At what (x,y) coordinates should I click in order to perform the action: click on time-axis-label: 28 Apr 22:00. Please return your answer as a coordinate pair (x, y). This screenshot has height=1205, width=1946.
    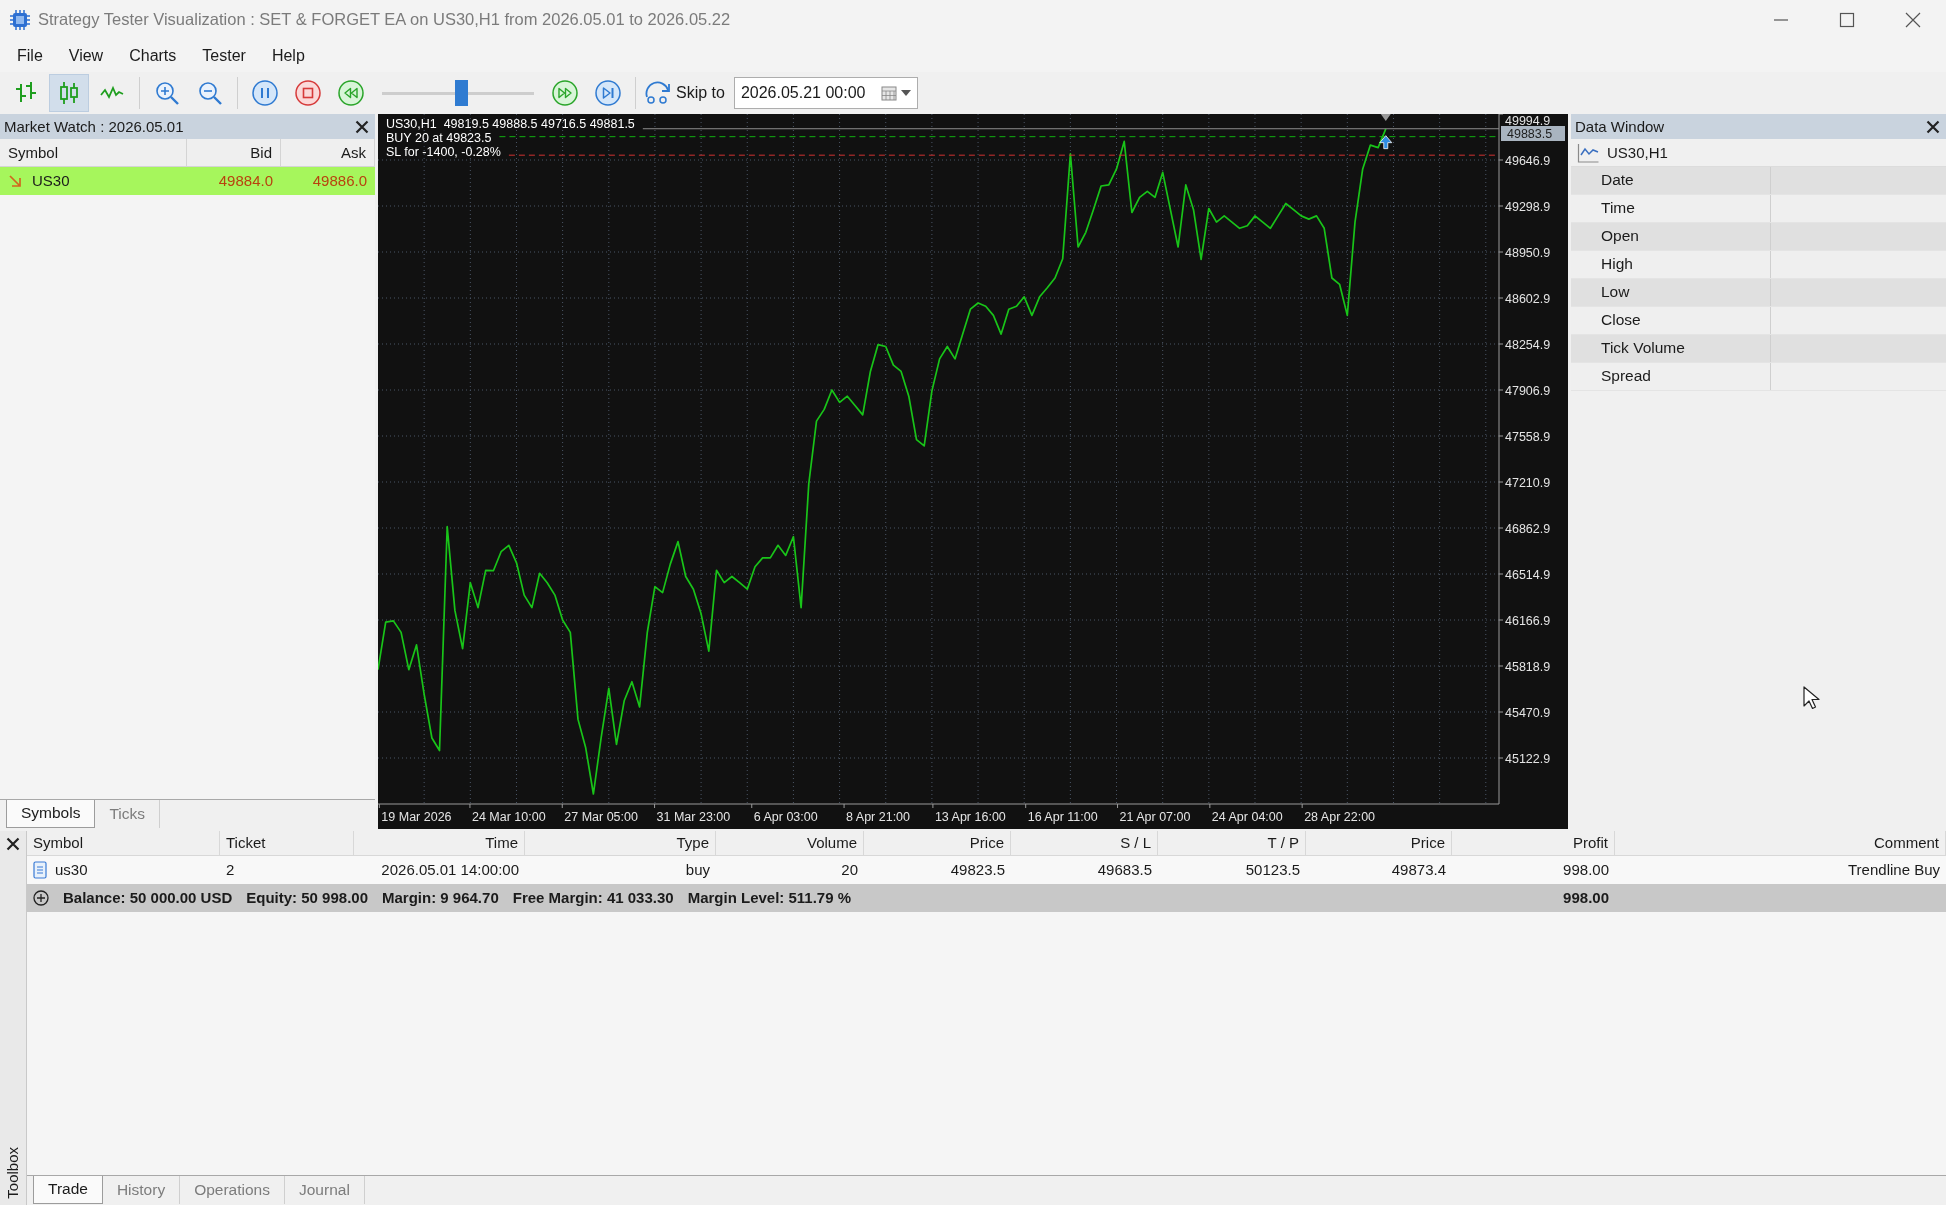
    Looking at the image, I should click on (1340, 817).